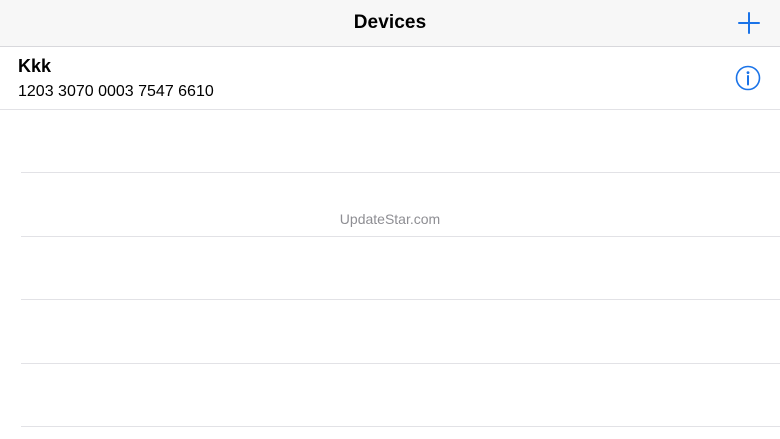 This screenshot has width=780, height=439. I want to click on device-info-button, so click(748, 78).